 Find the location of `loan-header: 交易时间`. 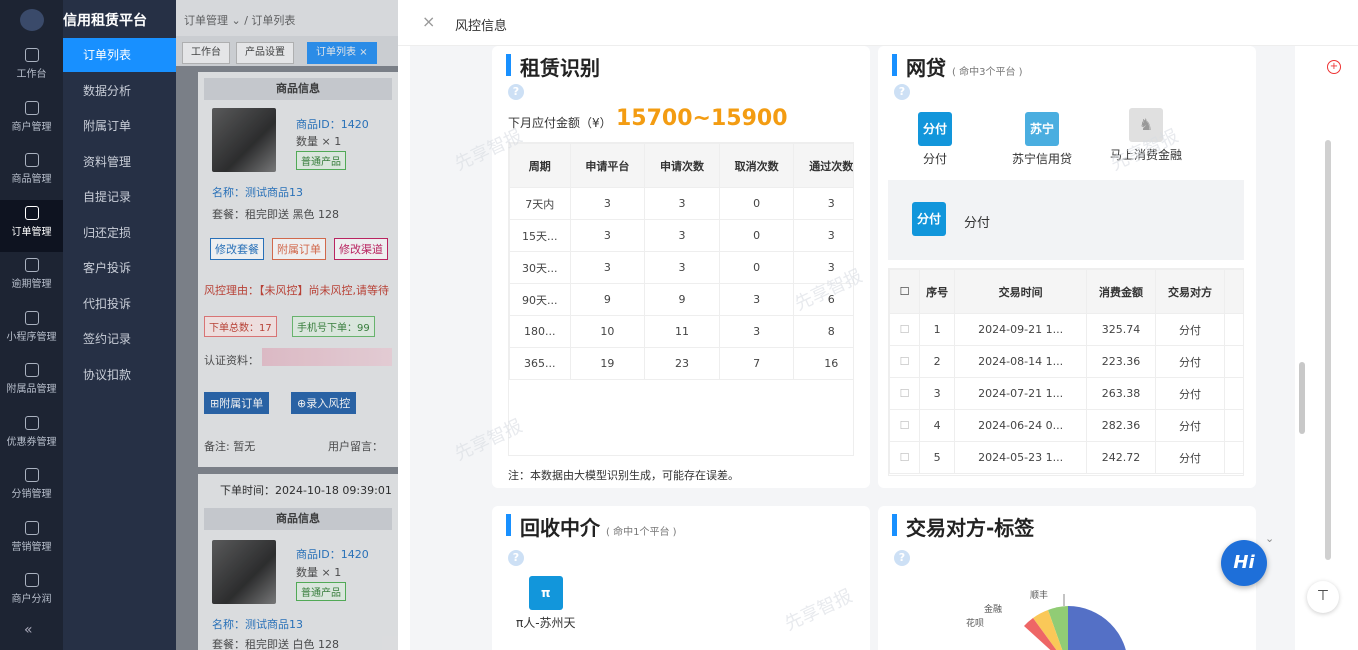

loan-header: 交易时间 is located at coordinates (1020, 291).